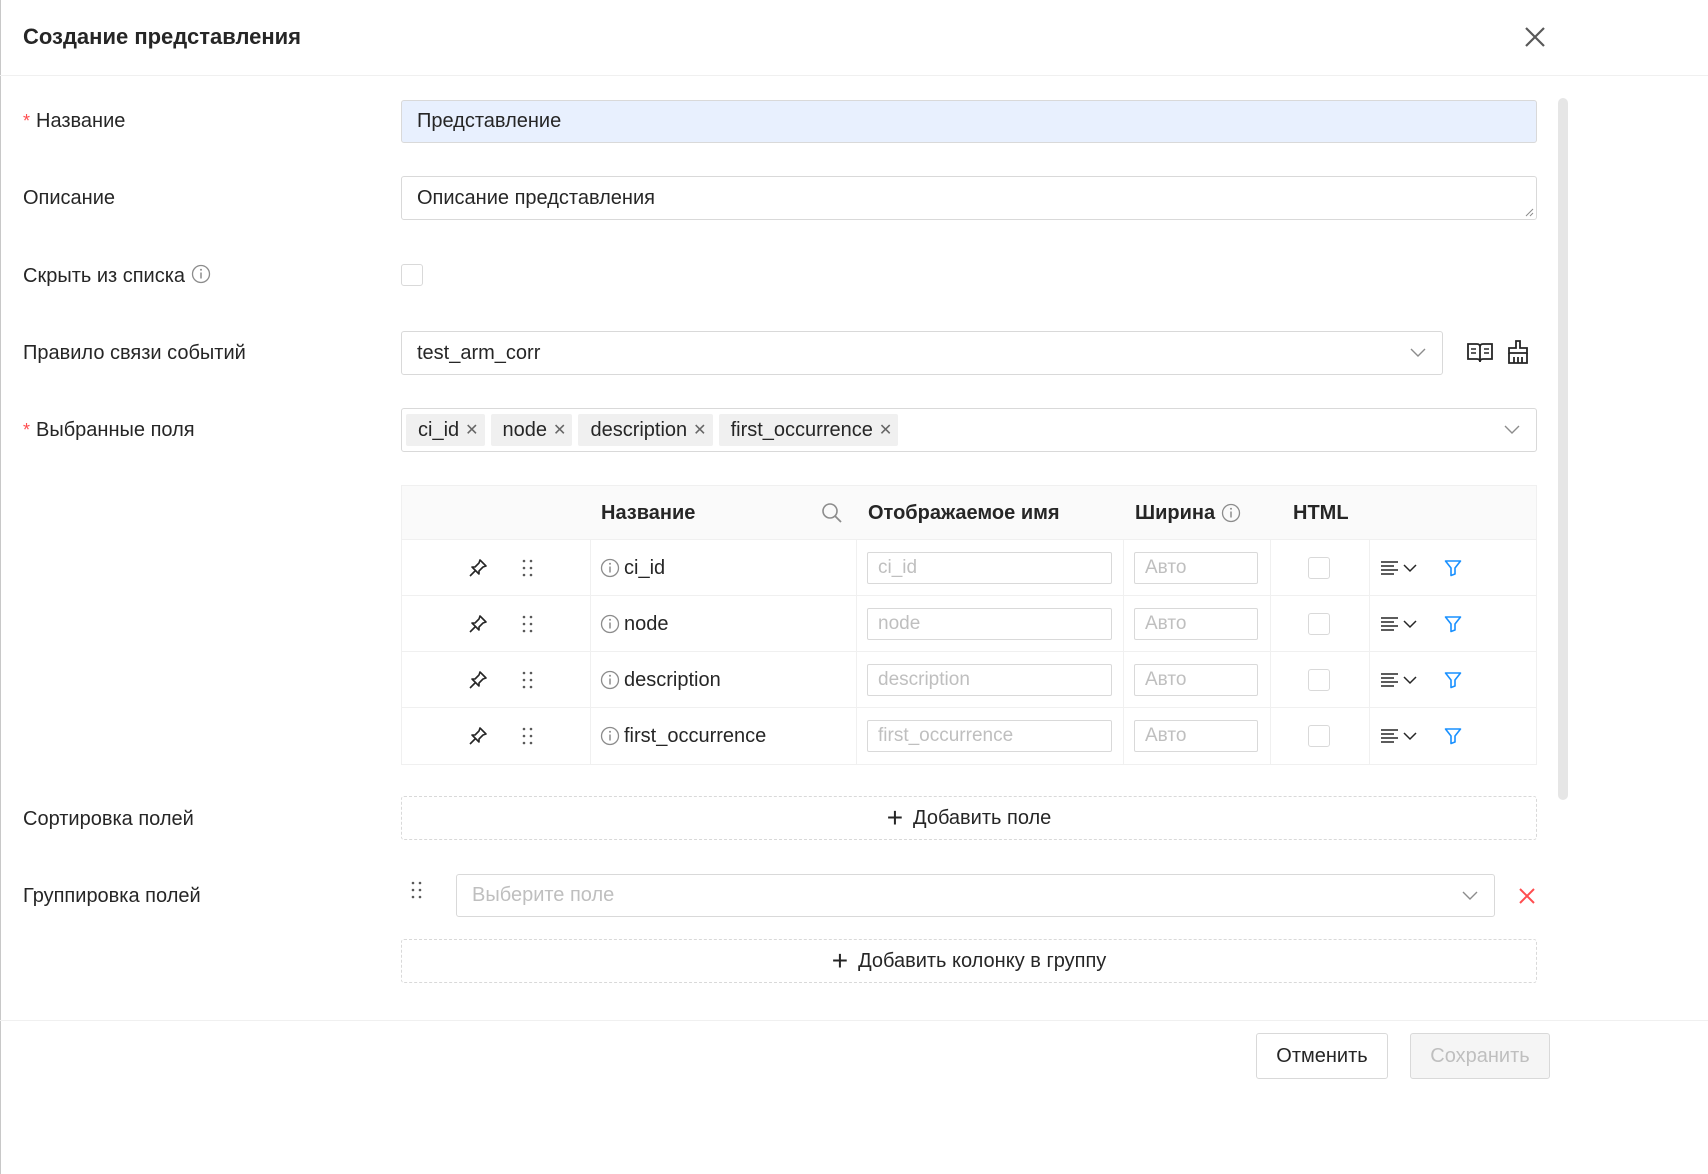 Image resolution: width=1708 pixels, height=1174 pixels. Describe the element at coordinates (989, 736) in the screenshot. I see `display-name-input: first_occurrence` at that location.